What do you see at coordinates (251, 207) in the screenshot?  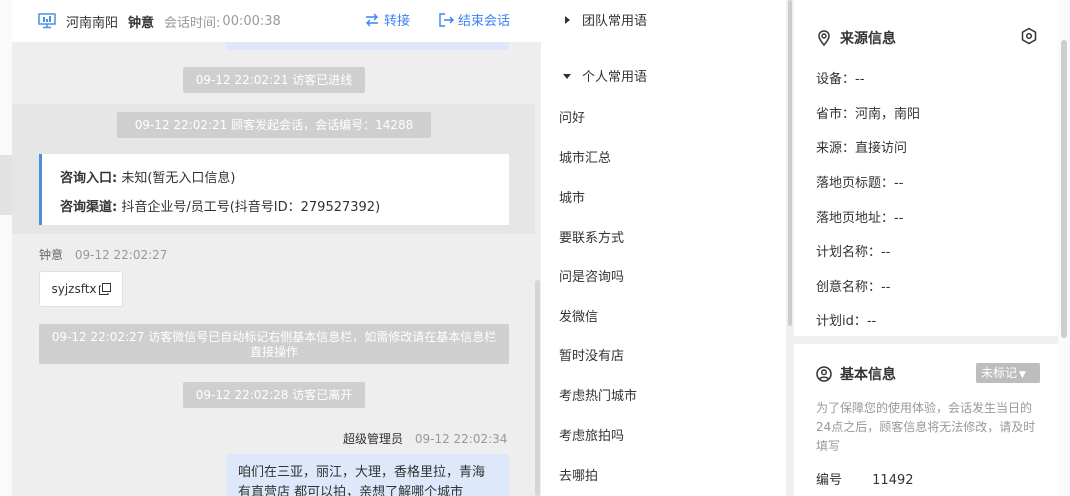 I see `consult-channel-value: 抖音企业号/员工号(抖音号ID：279527392)` at bounding box center [251, 207].